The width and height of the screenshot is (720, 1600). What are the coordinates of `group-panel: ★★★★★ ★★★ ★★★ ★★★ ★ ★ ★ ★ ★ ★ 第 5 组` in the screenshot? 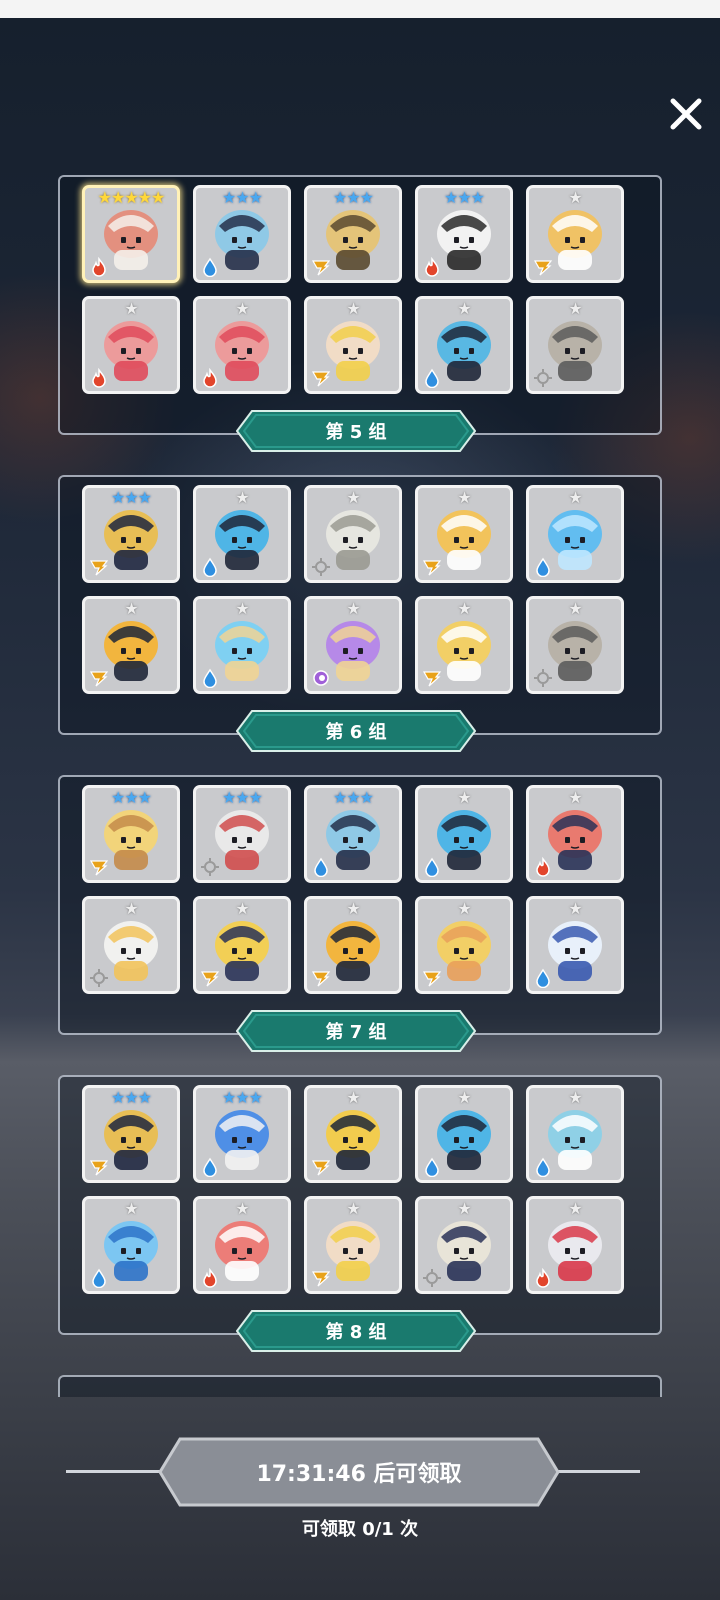 It's located at (360, 313).